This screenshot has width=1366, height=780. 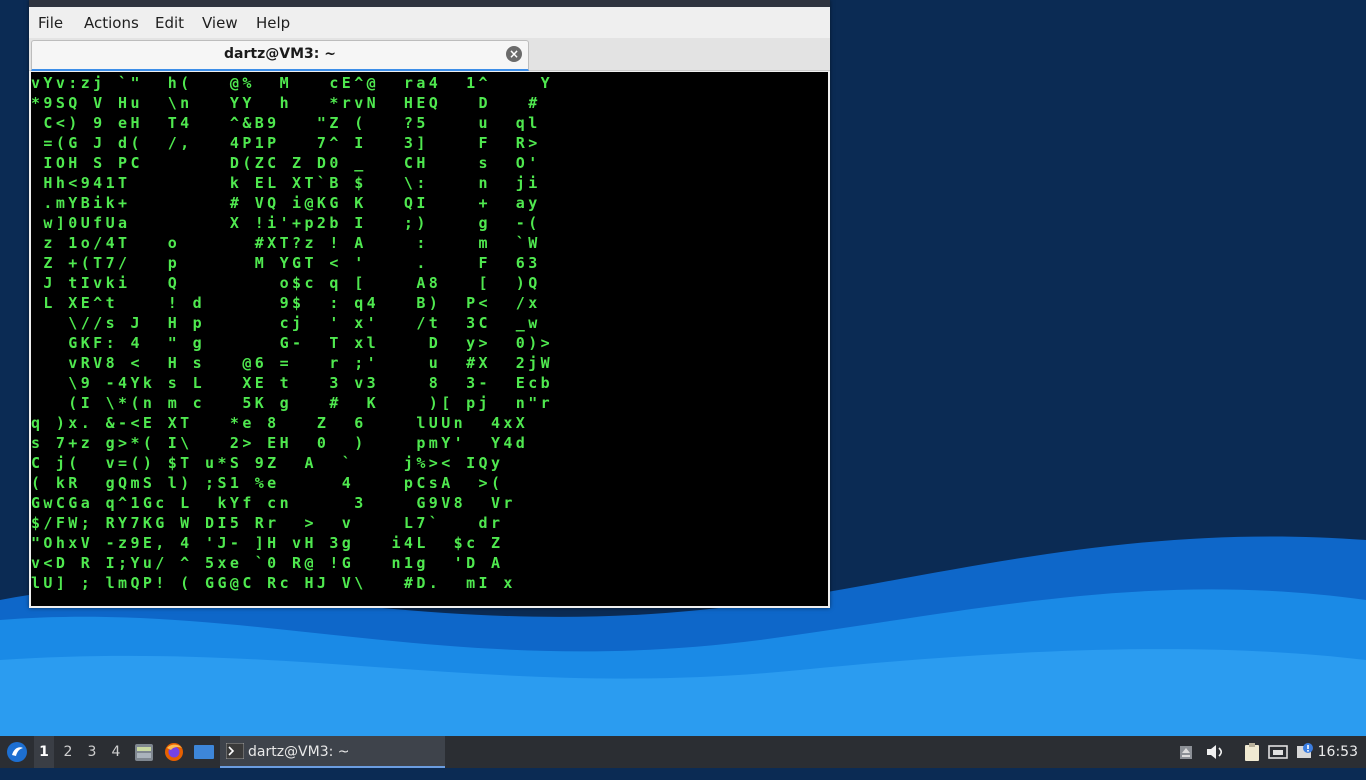 I want to click on update-notification-icon, so click(x=1305, y=750).